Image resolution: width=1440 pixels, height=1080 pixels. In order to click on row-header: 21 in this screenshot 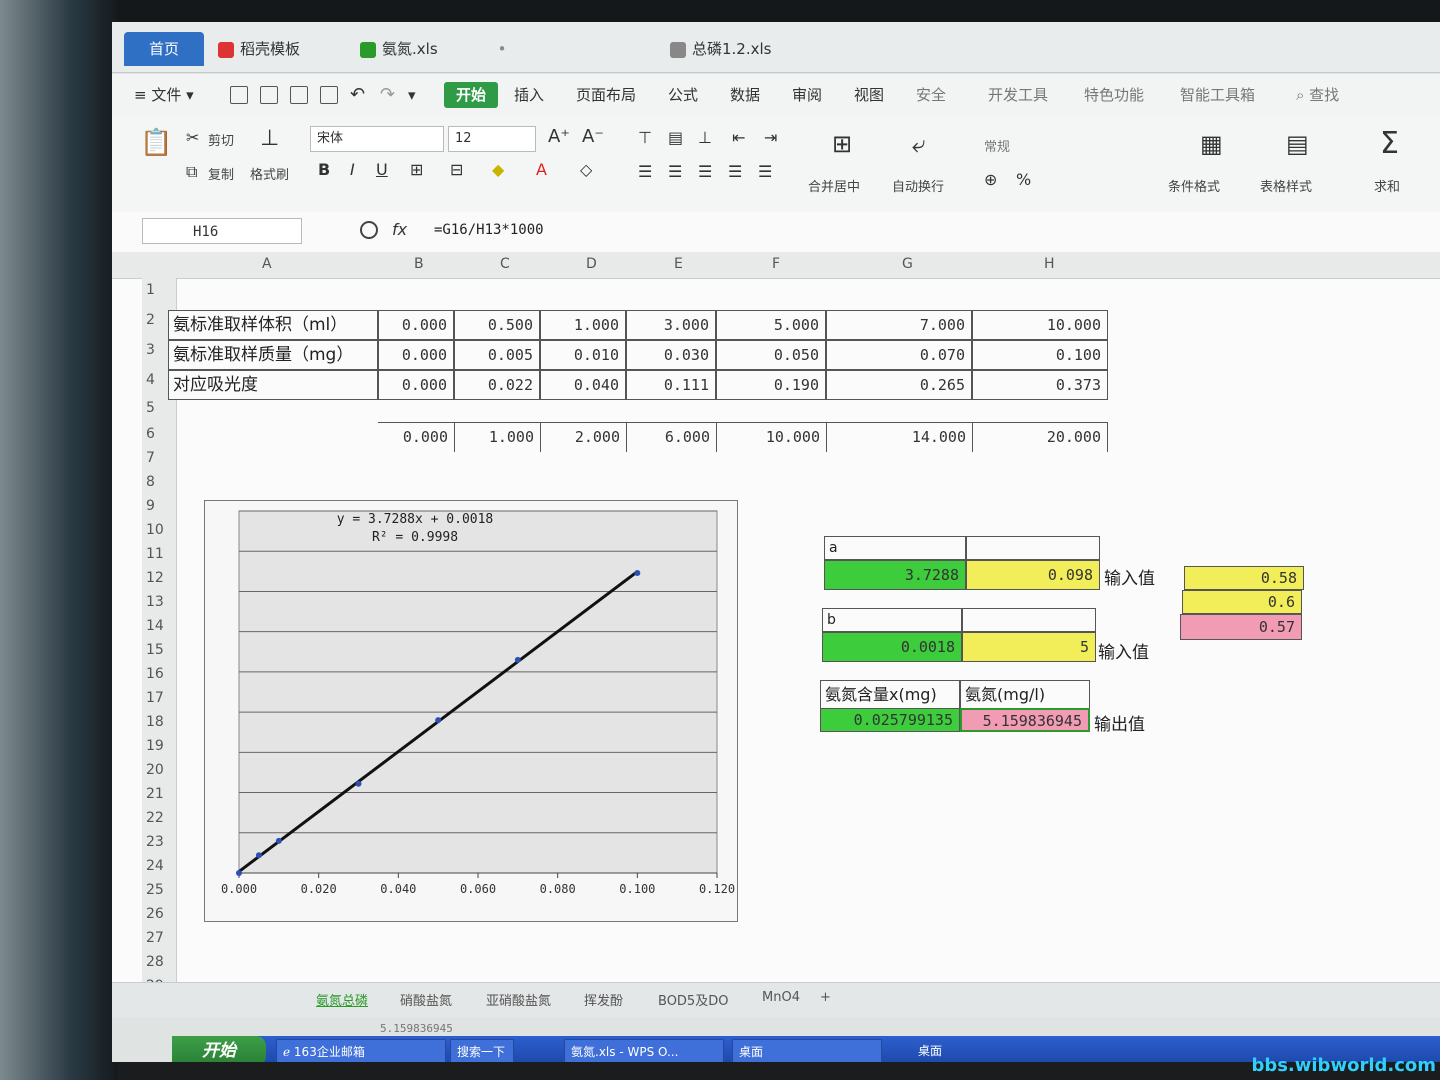, I will do `click(155, 794)`.